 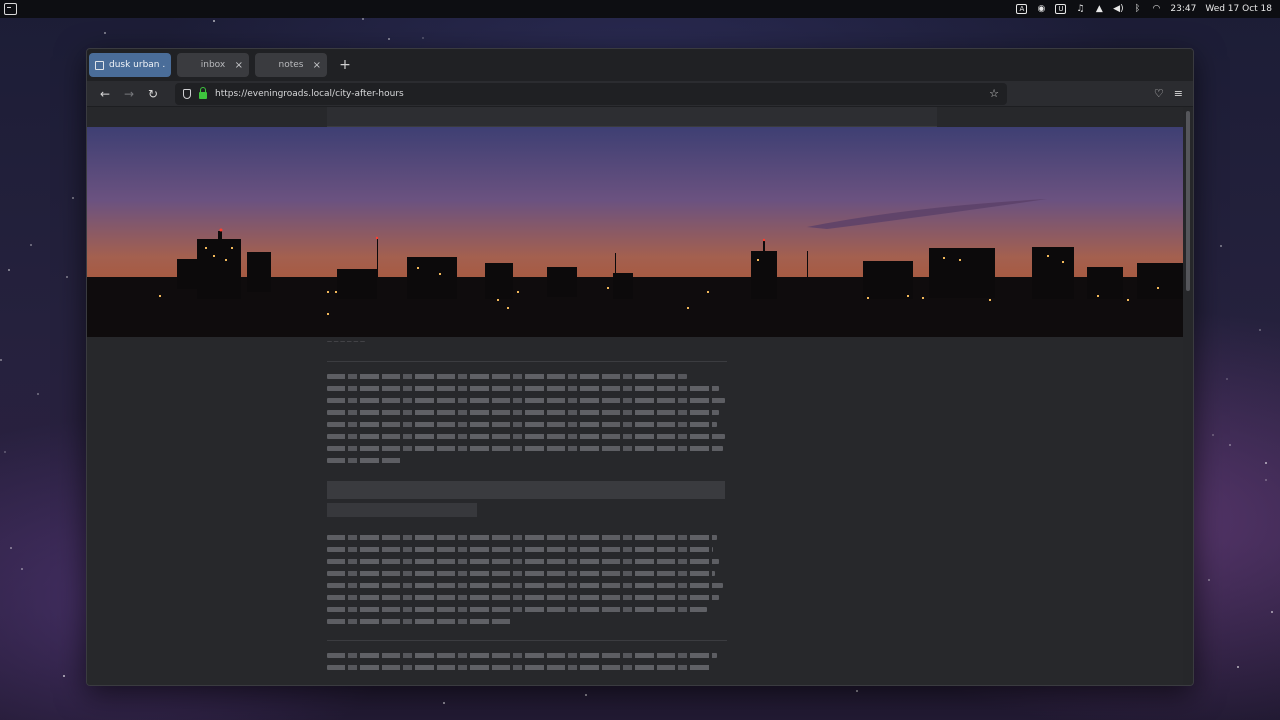 I want to click on tab-inbox: inbox ×, so click(x=213, y=65).